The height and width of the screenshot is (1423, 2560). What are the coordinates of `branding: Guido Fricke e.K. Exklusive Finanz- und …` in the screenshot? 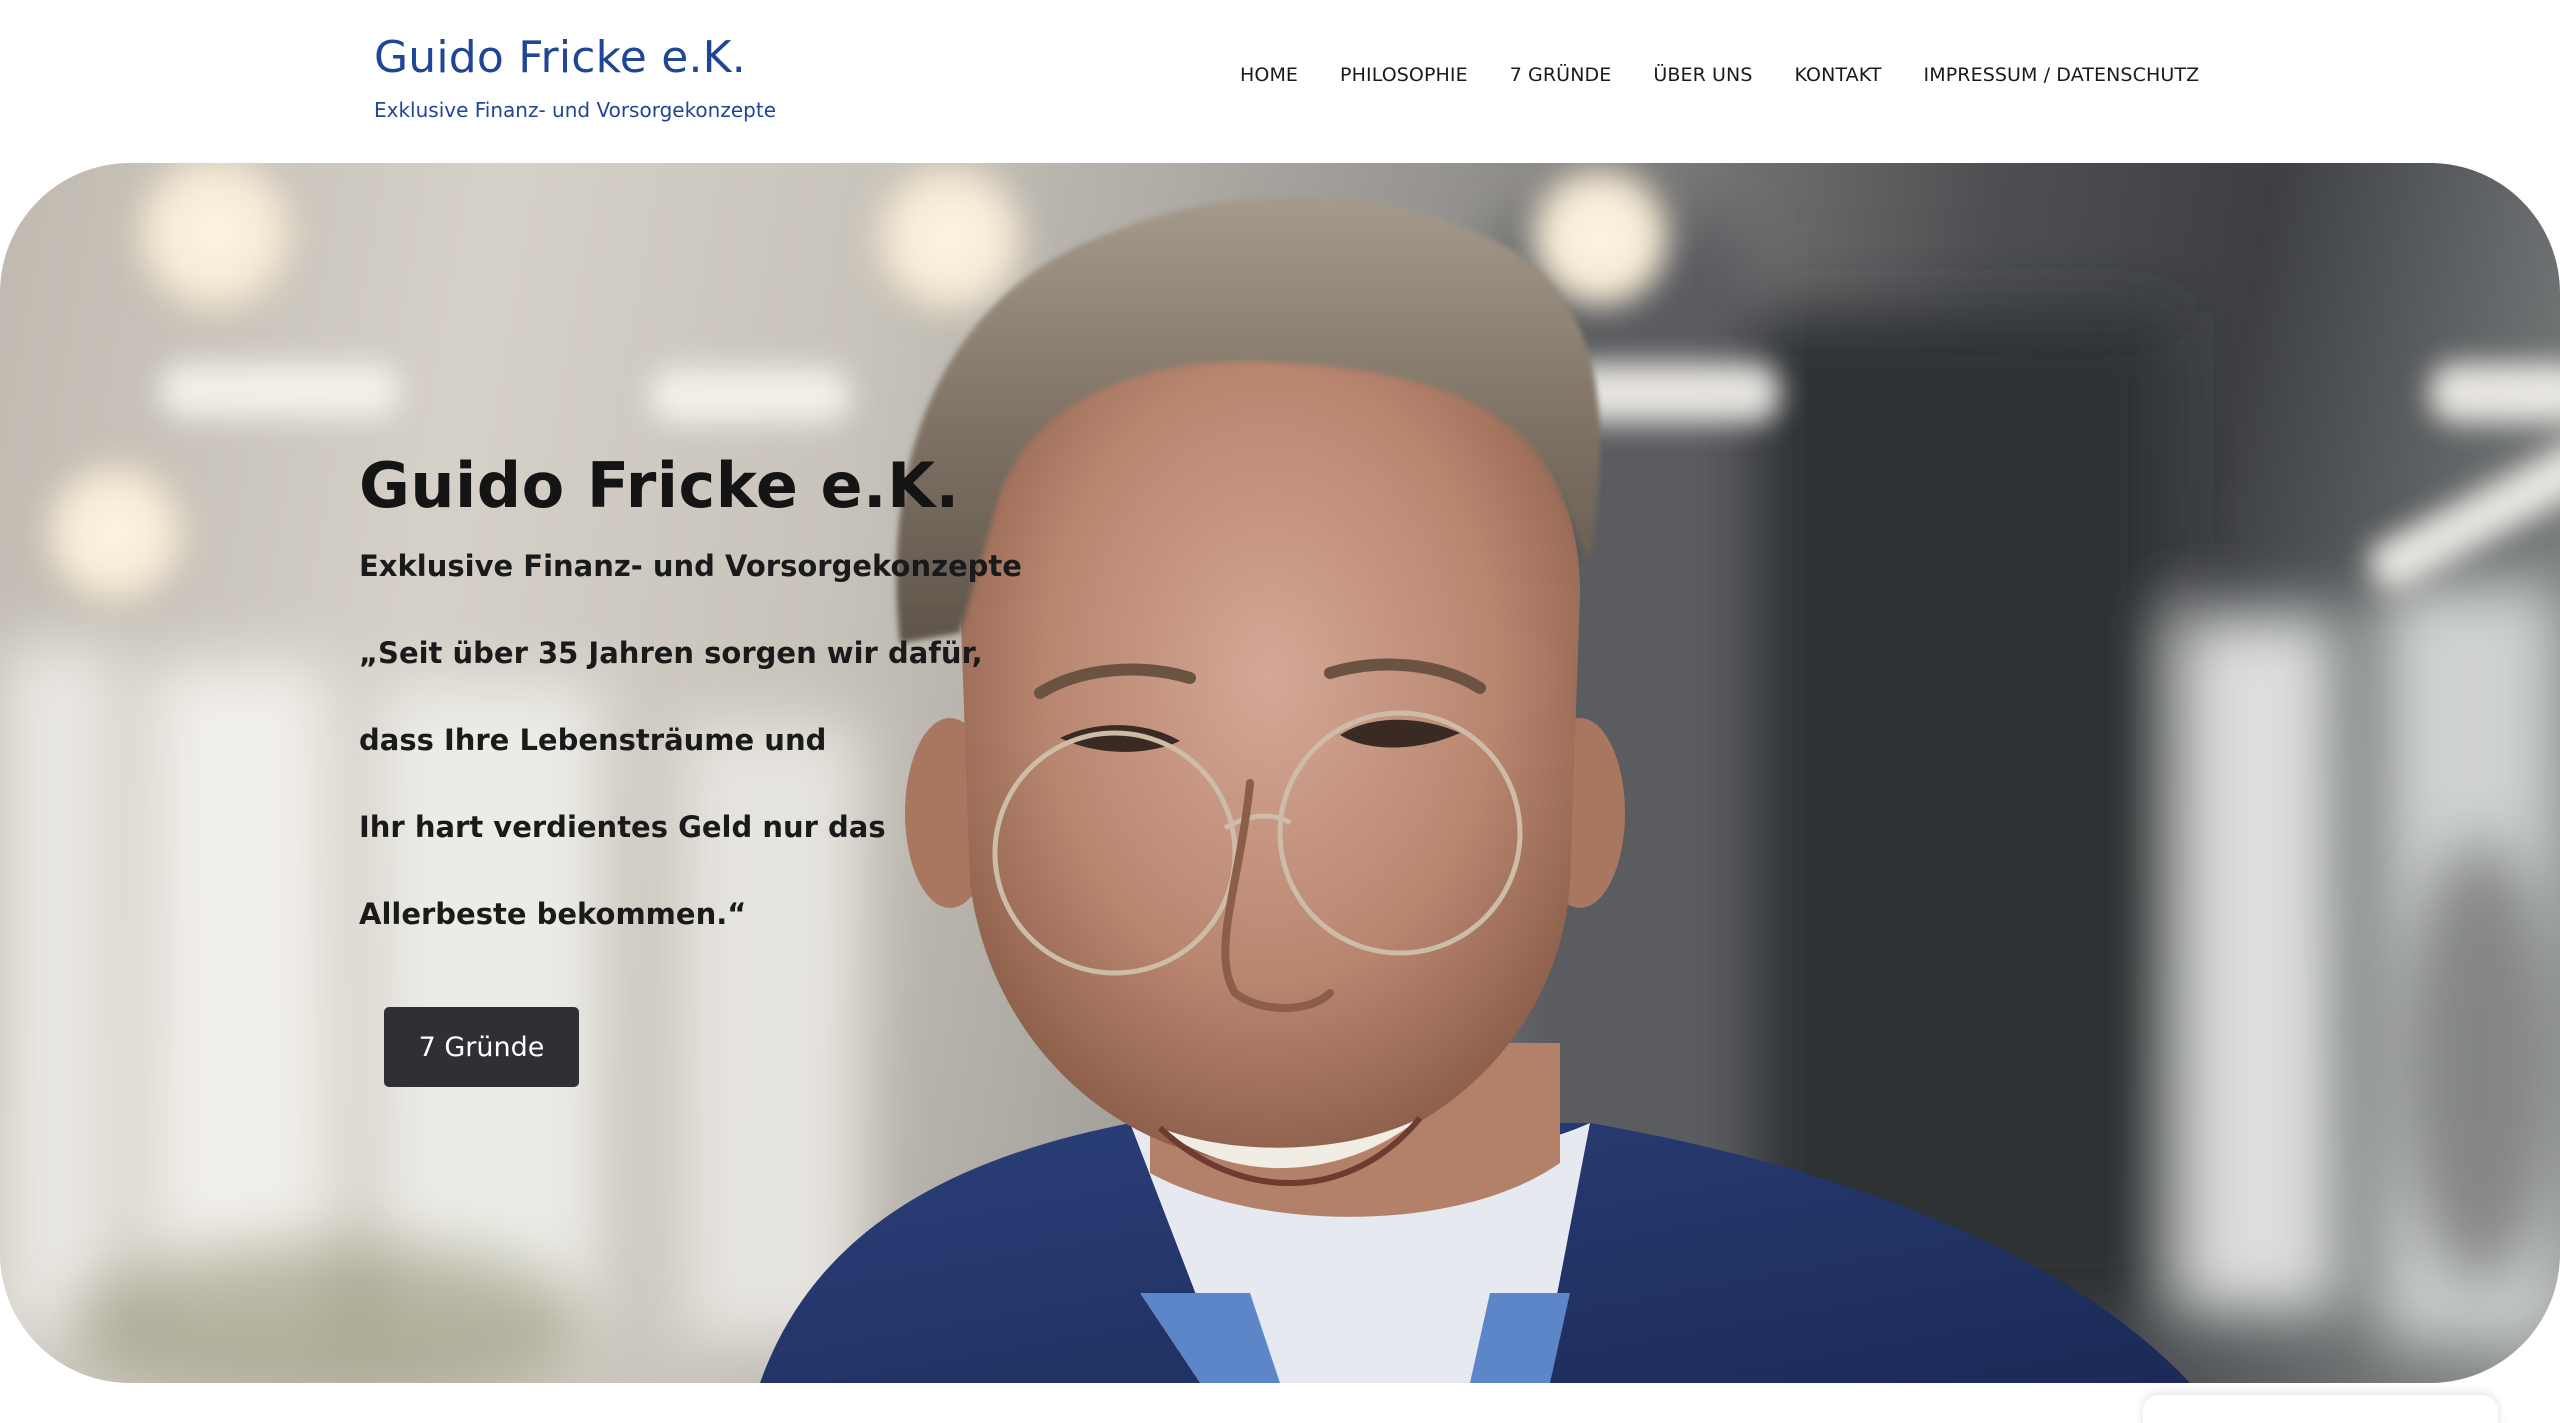 It's located at (575, 76).